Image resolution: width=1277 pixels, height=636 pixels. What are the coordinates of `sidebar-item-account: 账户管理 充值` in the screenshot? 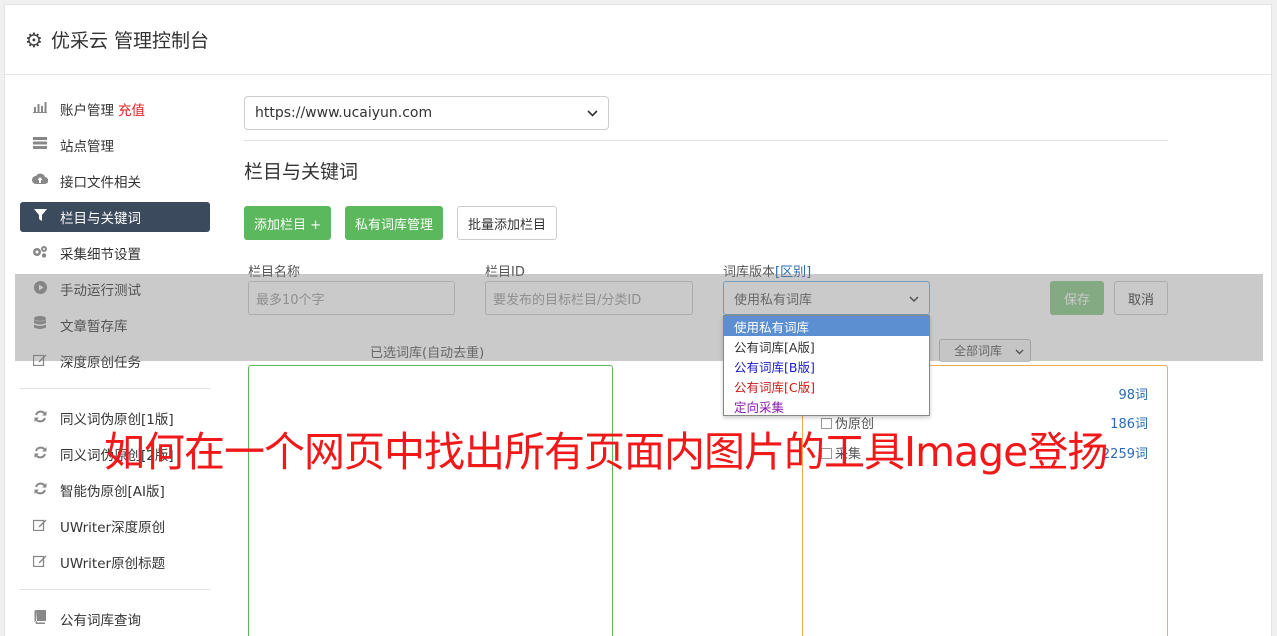 It's located at (115, 109).